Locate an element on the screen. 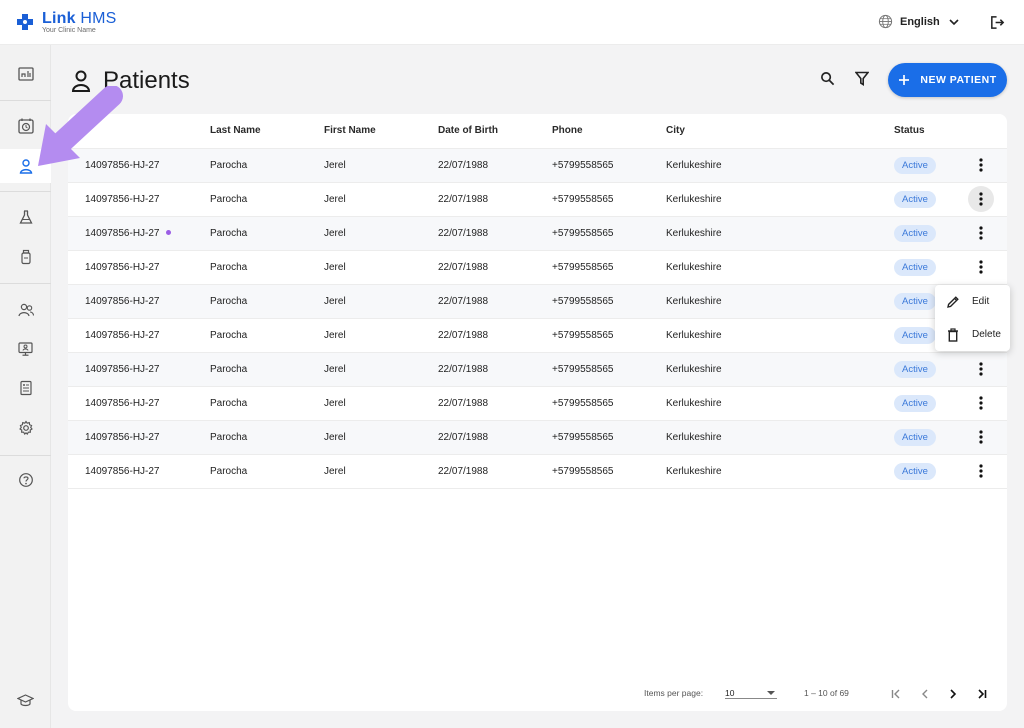 Image resolution: width=1024 pixels, height=728 pixels. date-of-birth-cell: 22/07/1988 is located at coordinates (495, 300).